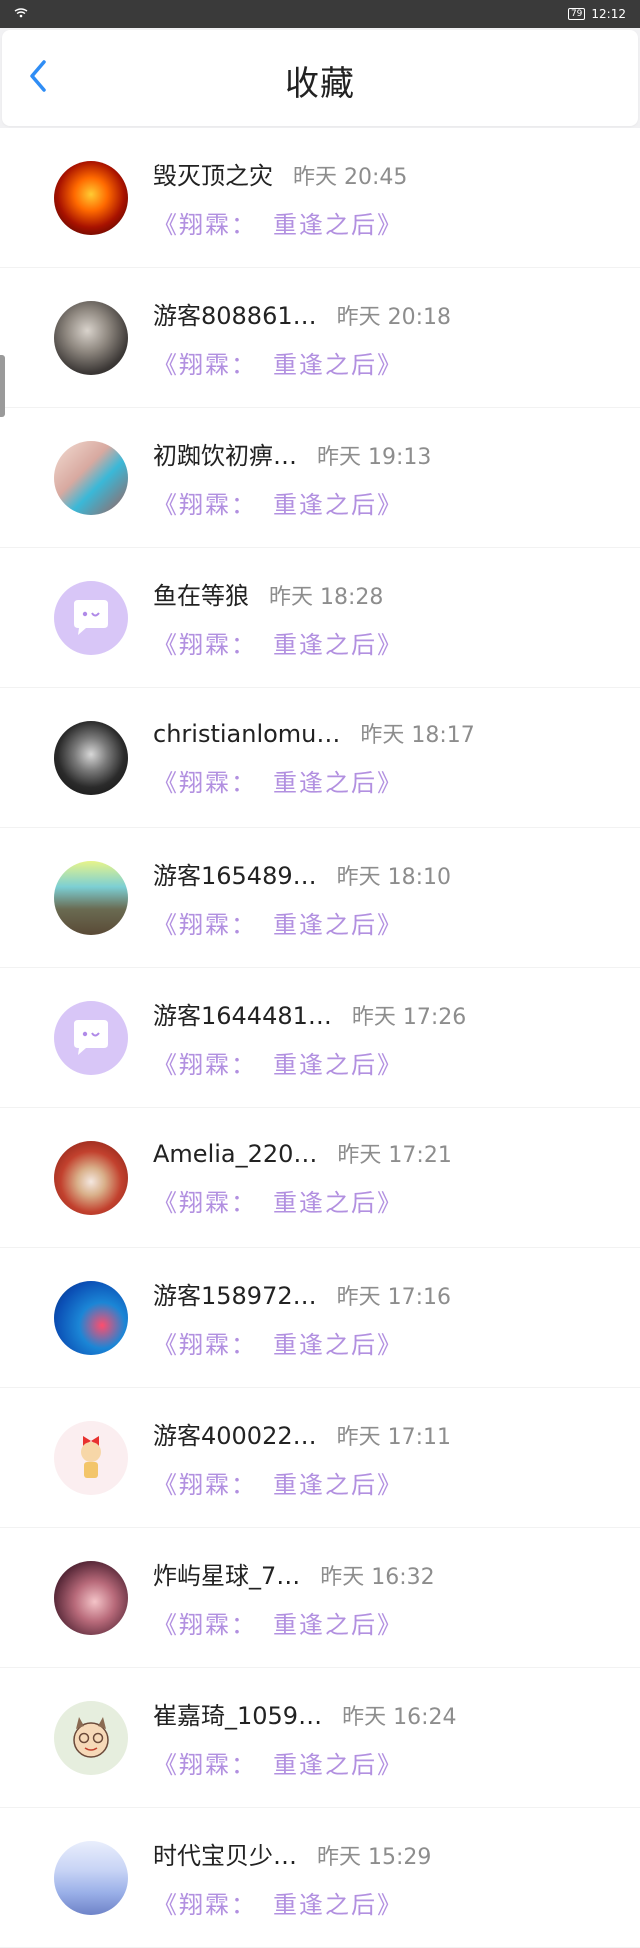  What do you see at coordinates (417, 735) in the screenshot?
I see `timestamp: 昨天 18:17` at bounding box center [417, 735].